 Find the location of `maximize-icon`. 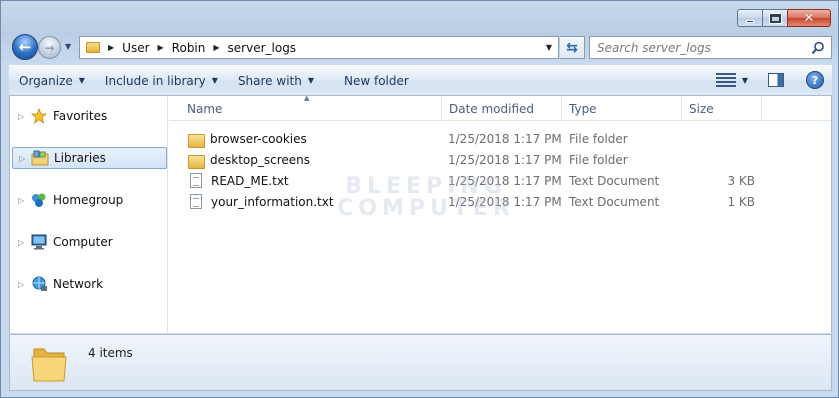

maximize-icon is located at coordinates (775, 18).